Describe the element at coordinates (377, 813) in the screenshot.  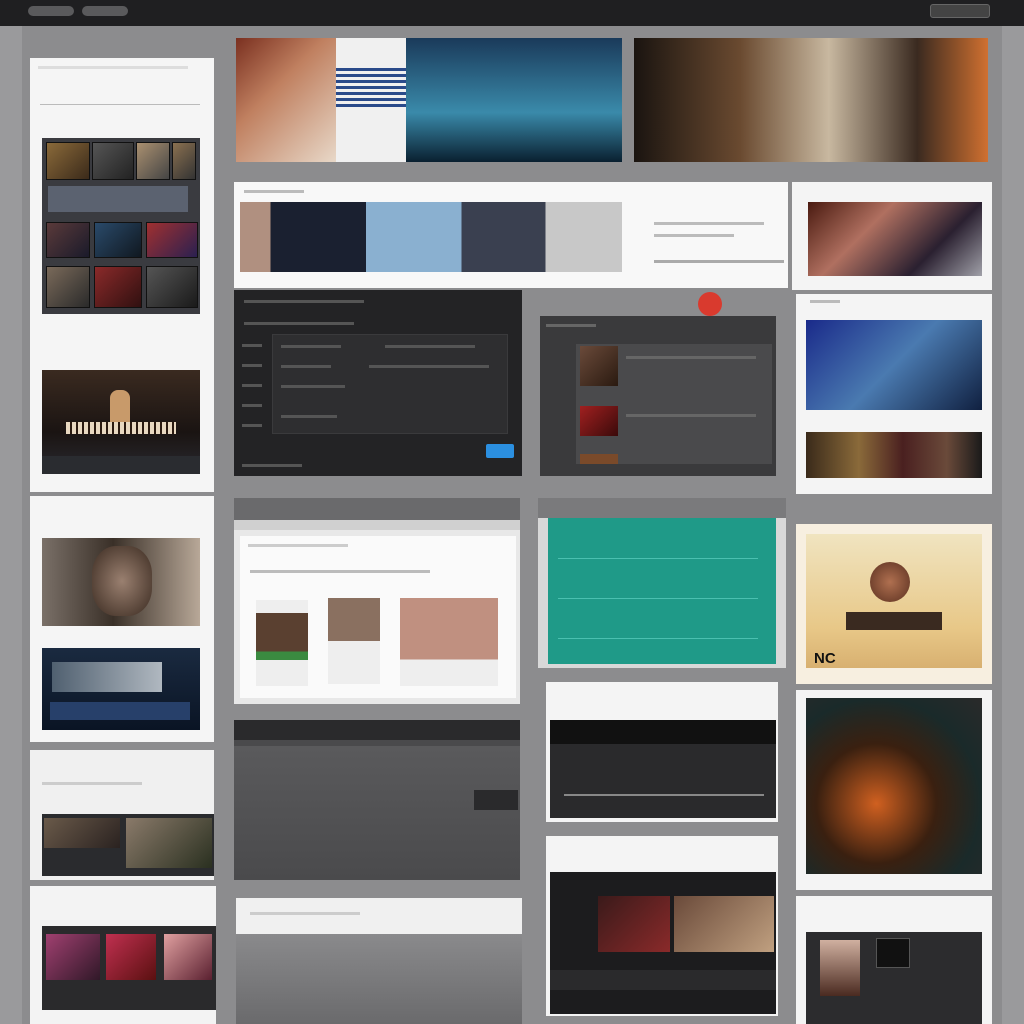
I see `blurred-content` at that location.